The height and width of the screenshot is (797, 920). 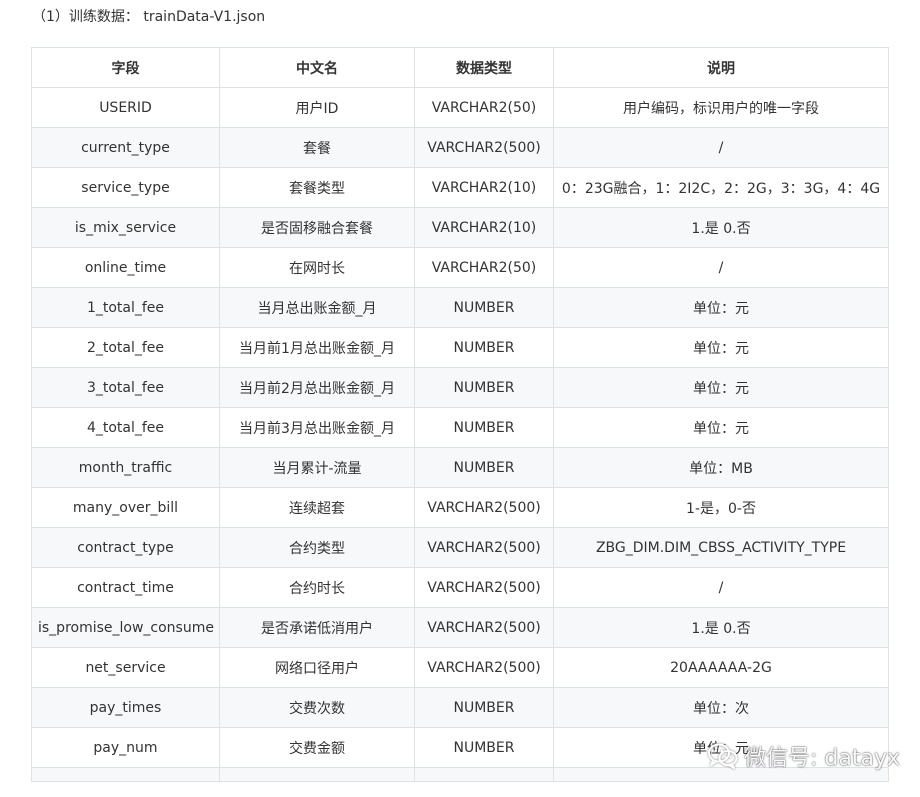 What do you see at coordinates (125, 387) in the screenshot?
I see `cell-field: 3_total_fee` at bounding box center [125, 387].